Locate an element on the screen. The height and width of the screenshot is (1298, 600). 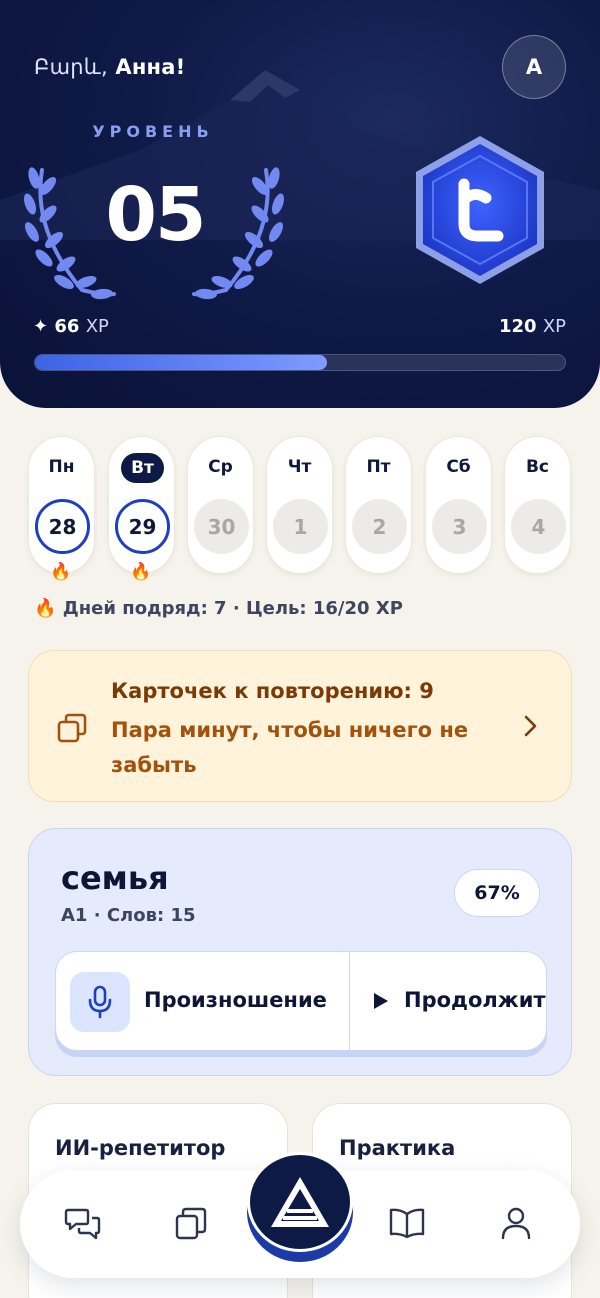
week-streak: Пн 28 🔥 Вт 29 🔥 Ср 30 Чт 1 Пт 2 Сб 3 Вс 4 is located at coordinates (300, 509).